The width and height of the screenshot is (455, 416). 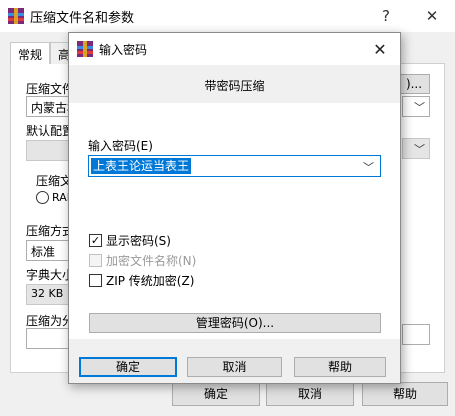 I want to click on checkbox-unchecked-icon, so click(x=95, y=280).